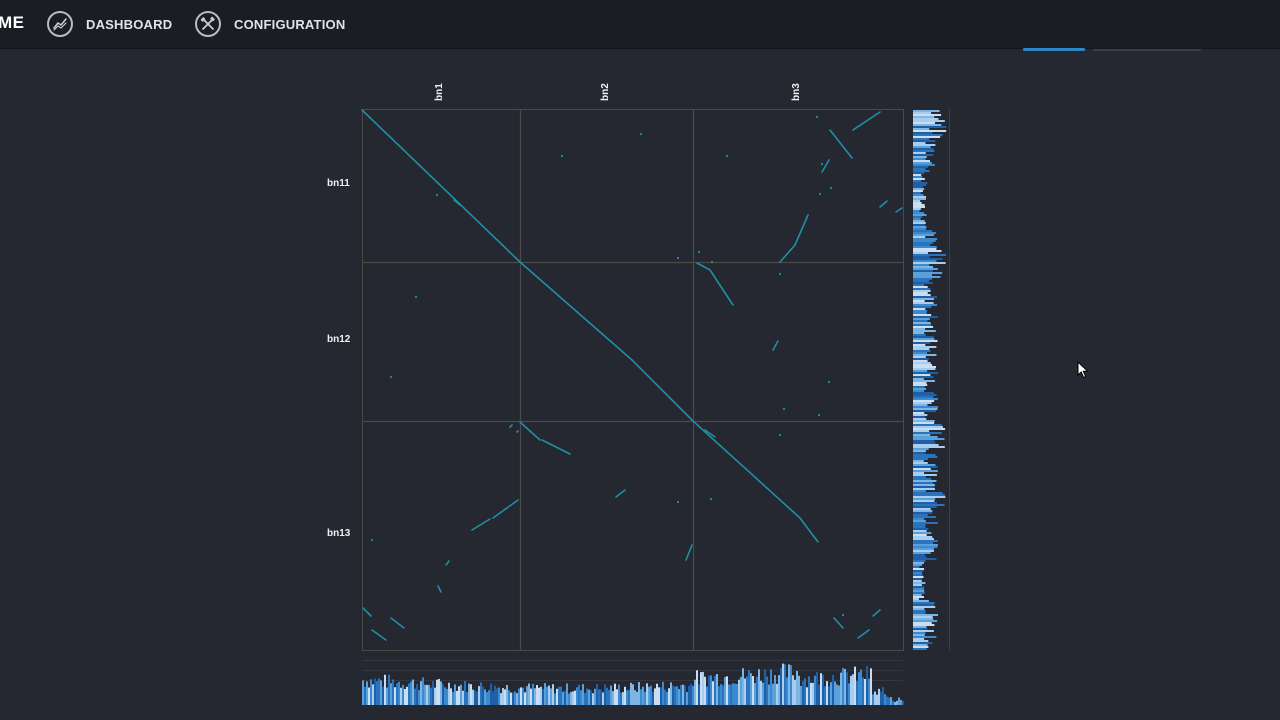 This screenshot has height=720, width=1280. What do you see at coordinates (817, 117) in the screenshot?
I see `alignment-dot` at bounding box center [817, 117].